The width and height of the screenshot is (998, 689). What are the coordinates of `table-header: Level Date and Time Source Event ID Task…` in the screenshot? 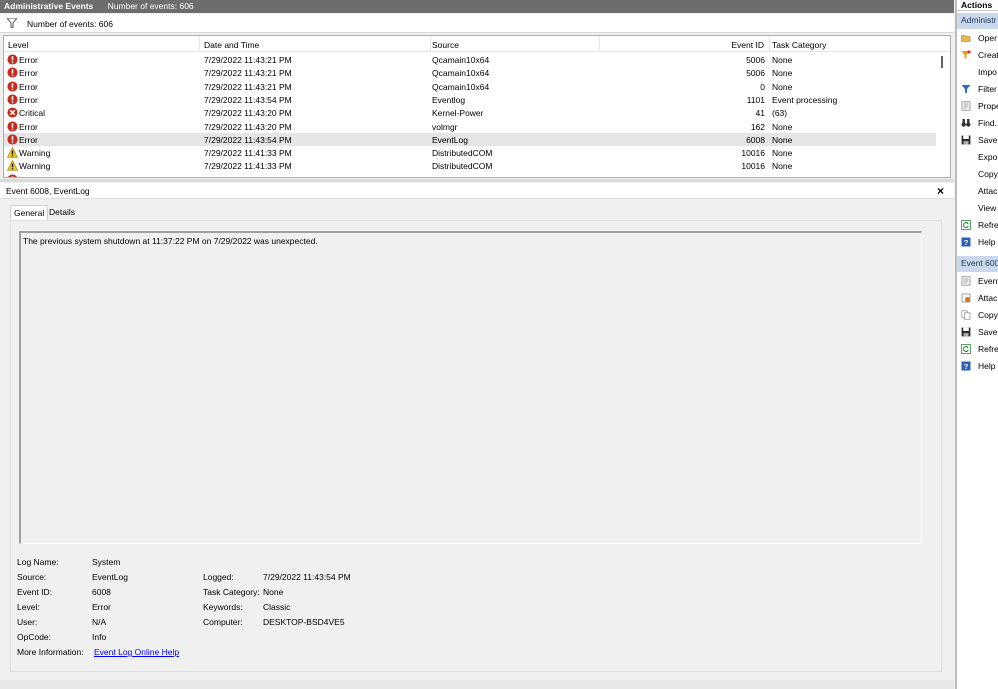 It's located at (477, 44).